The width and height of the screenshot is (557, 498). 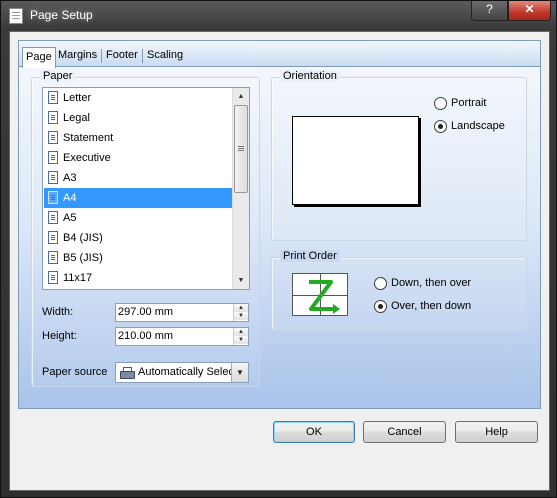 I want to click on tab-footer: Footer, so click(x=122, y=56).